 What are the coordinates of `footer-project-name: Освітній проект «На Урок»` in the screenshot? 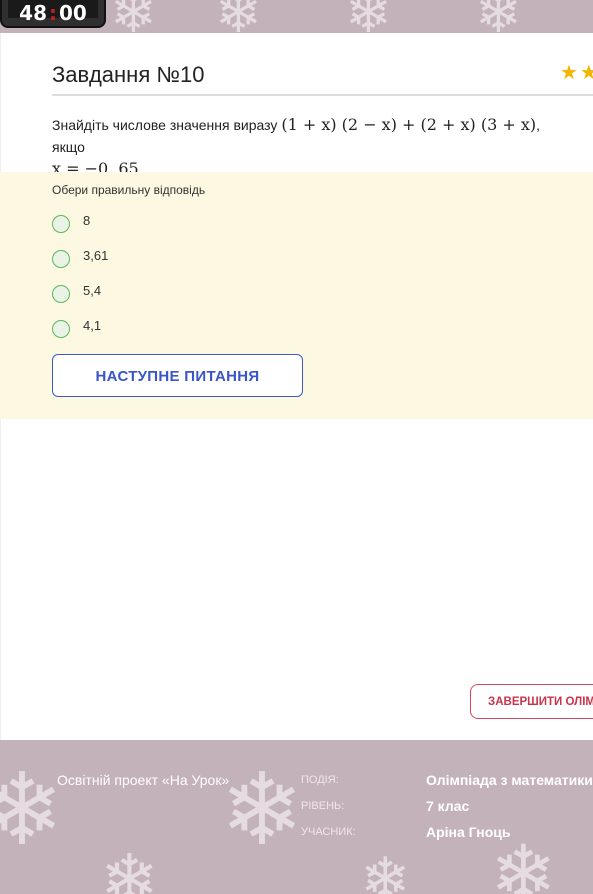 It's located at (143, 780).